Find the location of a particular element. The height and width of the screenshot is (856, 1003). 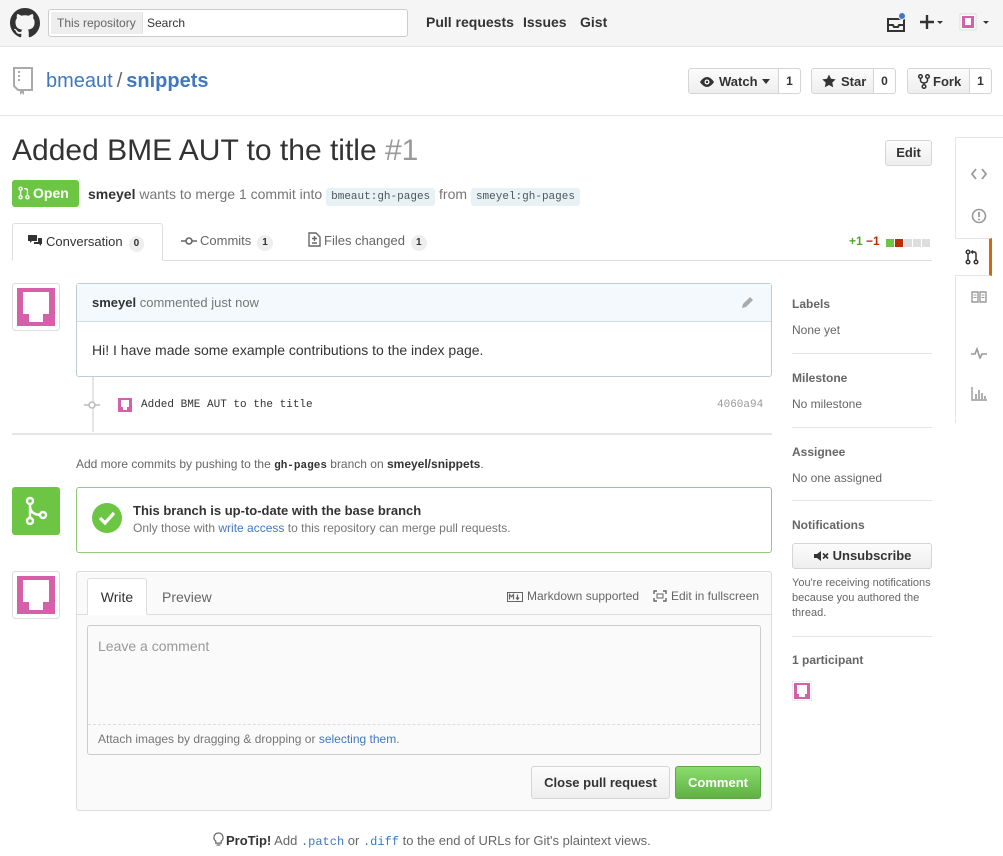

markdown-link: Markdown supported is located at coordinates (573, 596).